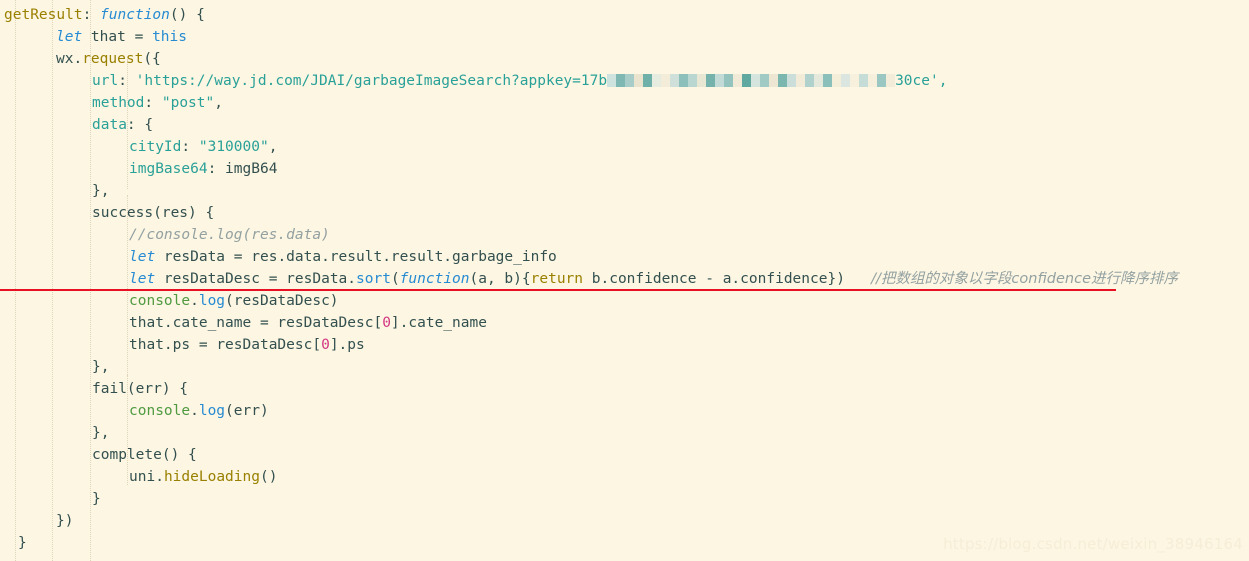 The height and width of the screenshot is (561, 1249). Describe the element at coordinates (373, 279) in the screenshot. I see `token-method-sort: sort` at that location.